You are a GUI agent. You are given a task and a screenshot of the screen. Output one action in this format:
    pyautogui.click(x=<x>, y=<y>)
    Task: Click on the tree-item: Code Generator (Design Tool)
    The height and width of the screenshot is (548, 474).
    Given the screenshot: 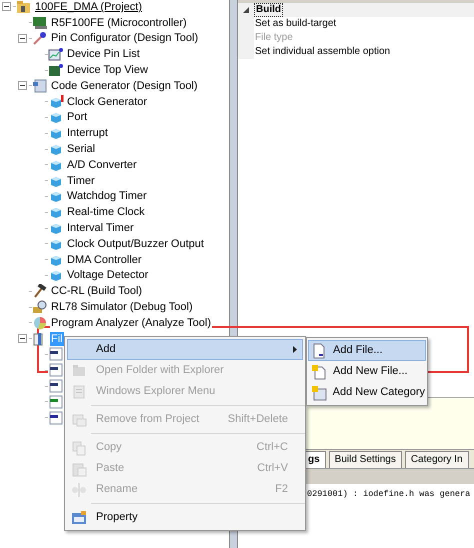 What is the action you would take?
    pyautogui.click(x=124, y=85)
    